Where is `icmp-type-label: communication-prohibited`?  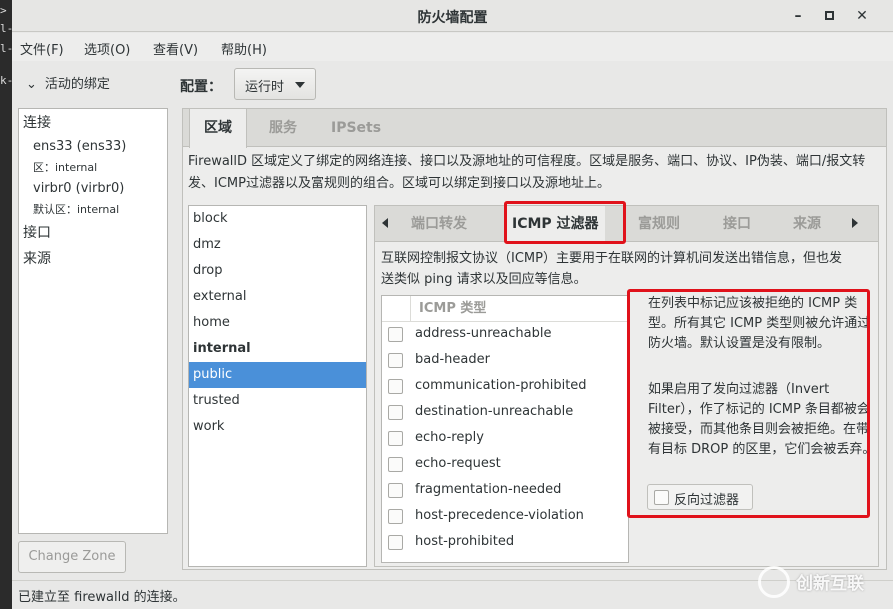
icmp-type-label: communication-prohibited is located at coordinates (501, 385).